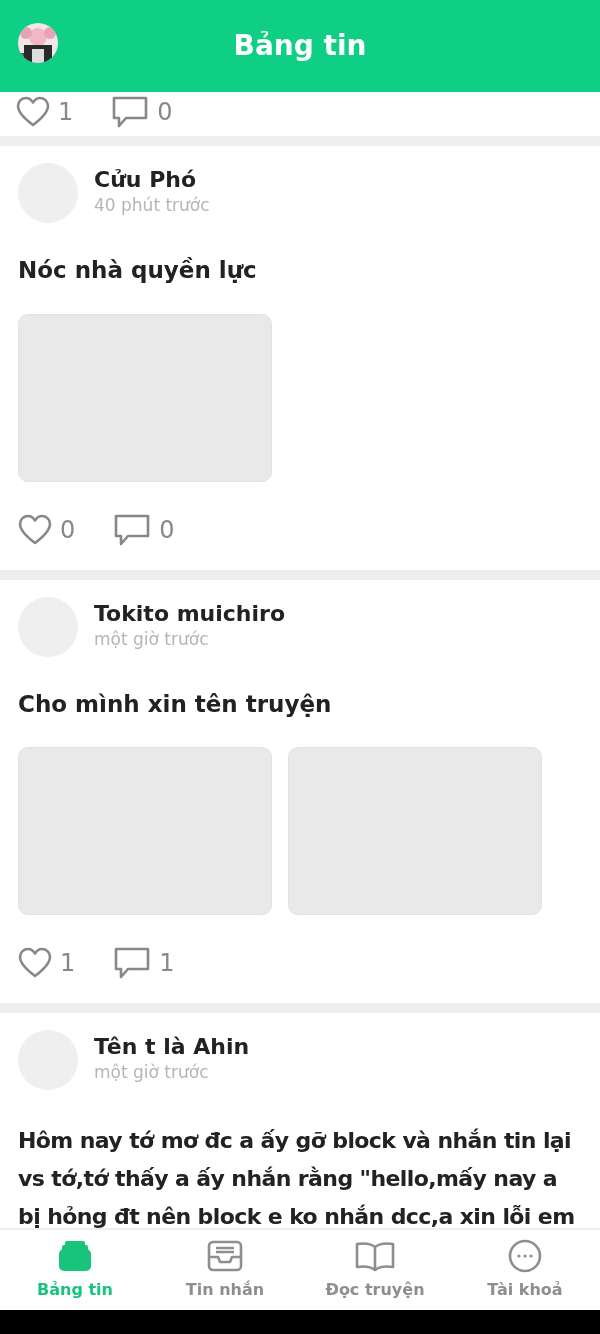 Image resolution: width=600 pixels, height=1334 pixels. What do you see at coordinates (300, 46) in the screenshot?
I see `page-title: Bảng tin` at bounding box center [300, 46].